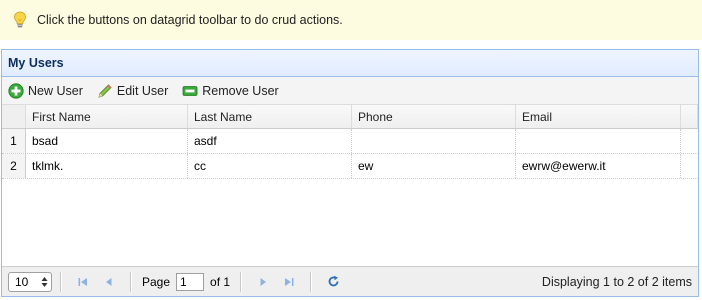 The image size is (702, 300). I want to click on page-size-select: 10, so click(30, 281).